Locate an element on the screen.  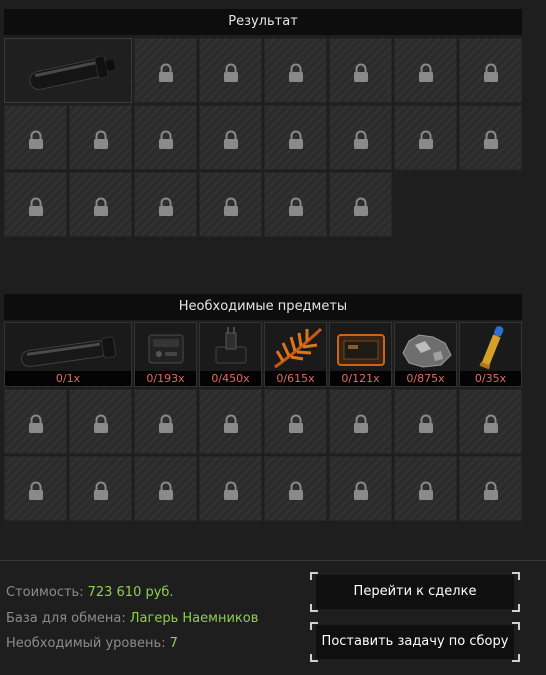
required-item-silencer: 0/1x is located at coordinates (68, 354).